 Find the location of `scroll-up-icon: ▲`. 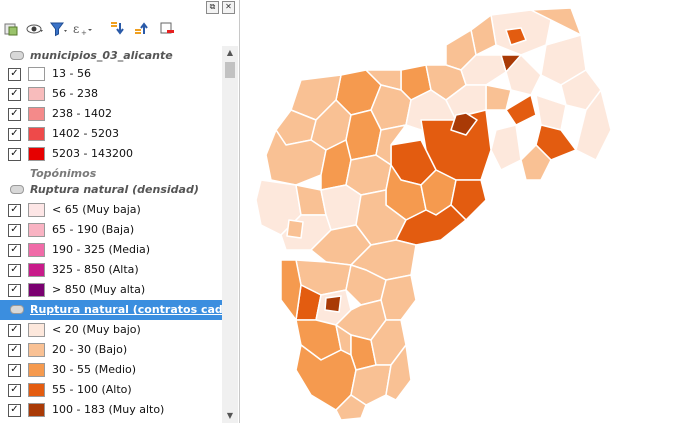

scroll-up-icon: ▲ is located at coordinates (230, 53).